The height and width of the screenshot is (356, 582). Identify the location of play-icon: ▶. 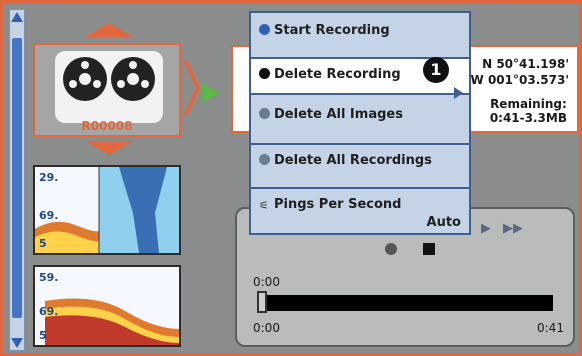
(486, 228).